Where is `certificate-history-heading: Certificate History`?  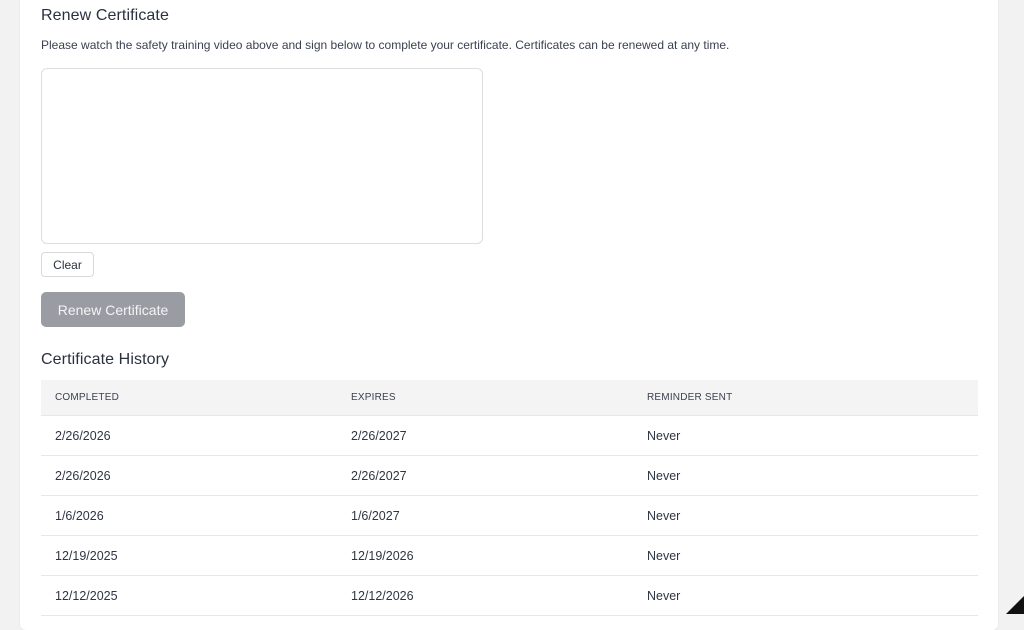
certificate-history-heading: Certificate History is located at coordinates (105, 360).